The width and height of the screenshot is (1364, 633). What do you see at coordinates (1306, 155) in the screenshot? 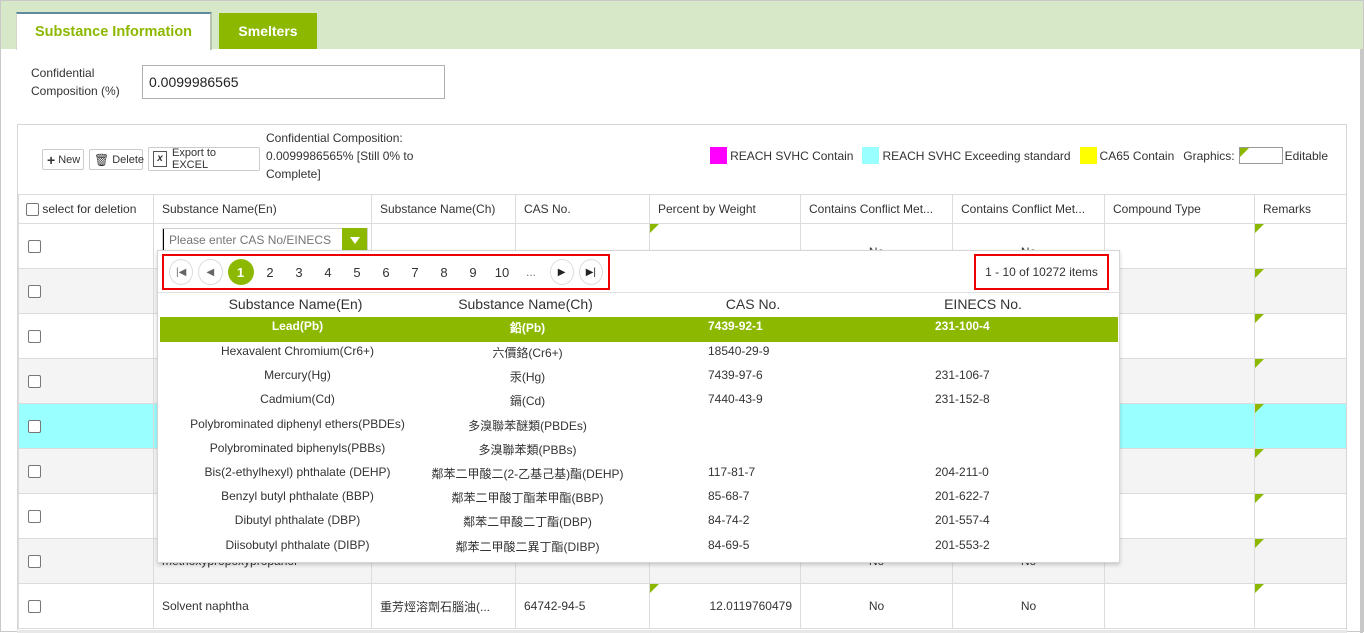
I see `editable-label: Editable` at bounding box center [1306, 155].